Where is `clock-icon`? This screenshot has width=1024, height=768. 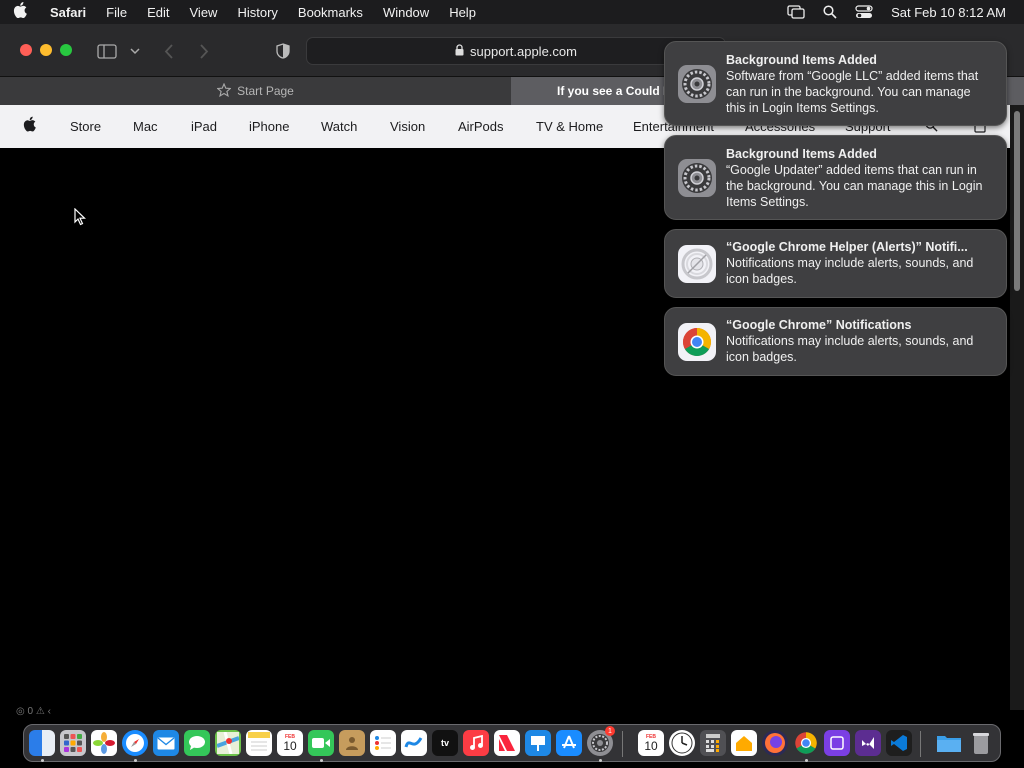 clock-icon is located at coordinates (682, 743).